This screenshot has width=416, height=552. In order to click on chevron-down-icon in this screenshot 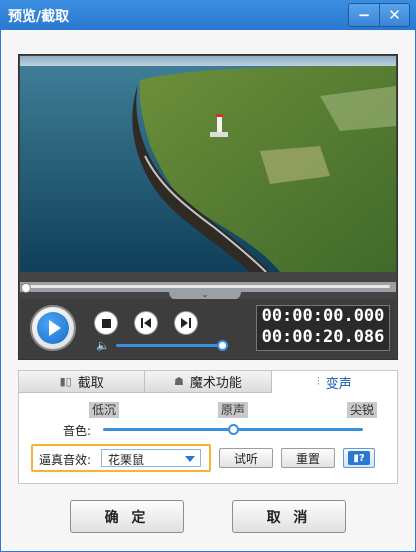, I will do `click(190, 459)`.